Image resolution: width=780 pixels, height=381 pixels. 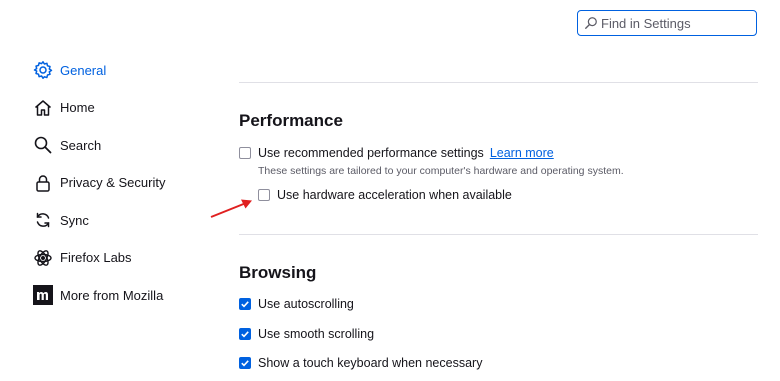 I want to click on touch-keyboard-label: Show a touch keyboard when necessary, so click(x=370, y=363).